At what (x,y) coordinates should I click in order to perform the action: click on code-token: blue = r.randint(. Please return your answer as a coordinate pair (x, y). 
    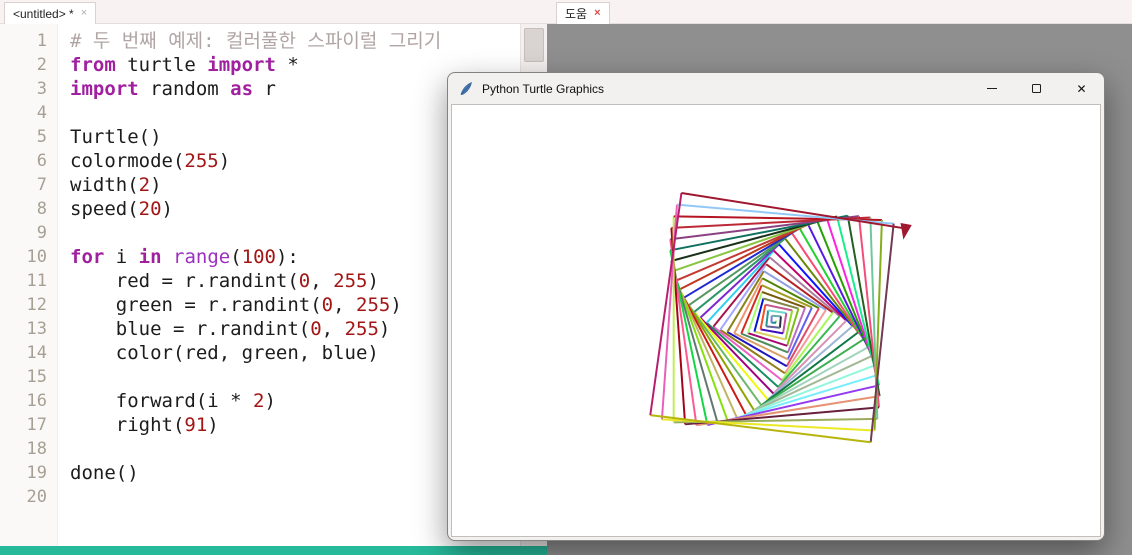
    Looking at the image, I should click on (190, 329).